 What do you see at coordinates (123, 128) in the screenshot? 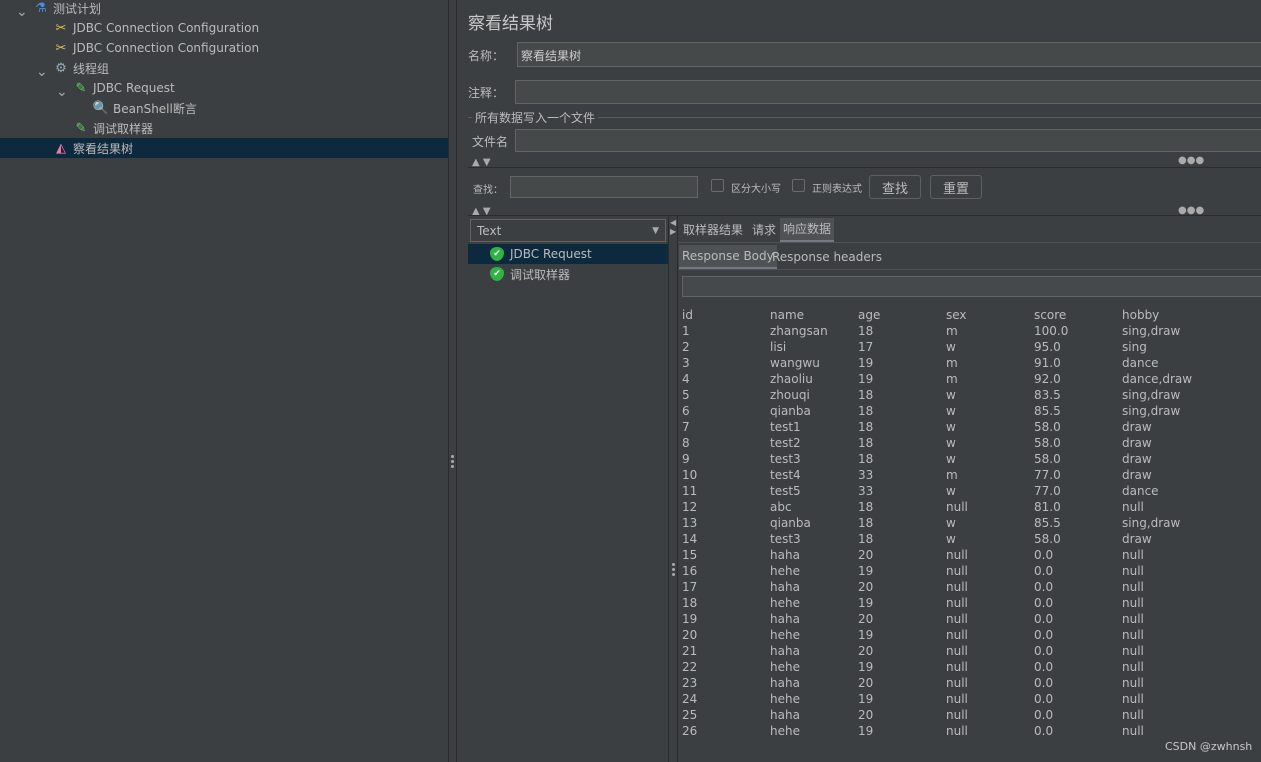
I see `tree-item-label: 调试取样器` at bounding box center [123, 128].